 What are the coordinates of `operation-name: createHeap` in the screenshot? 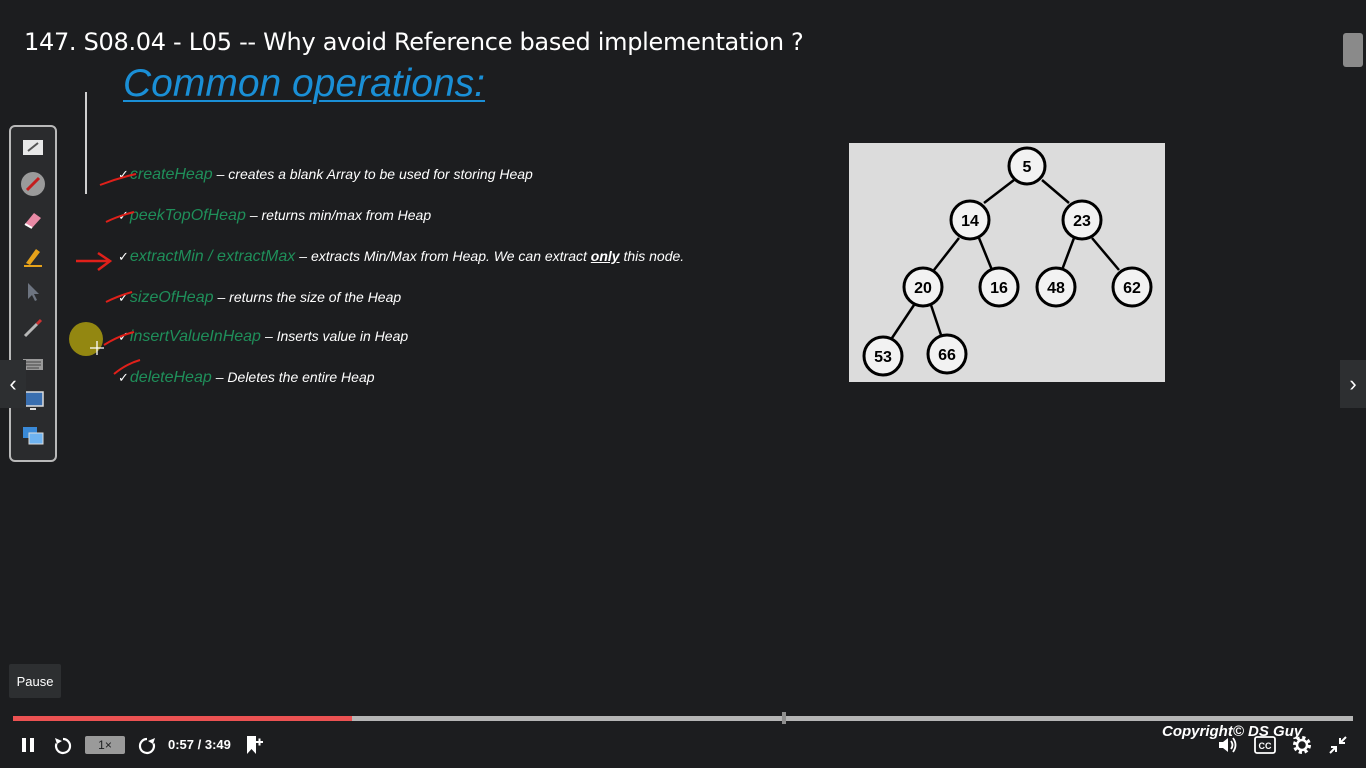 It's located at (171, 174).